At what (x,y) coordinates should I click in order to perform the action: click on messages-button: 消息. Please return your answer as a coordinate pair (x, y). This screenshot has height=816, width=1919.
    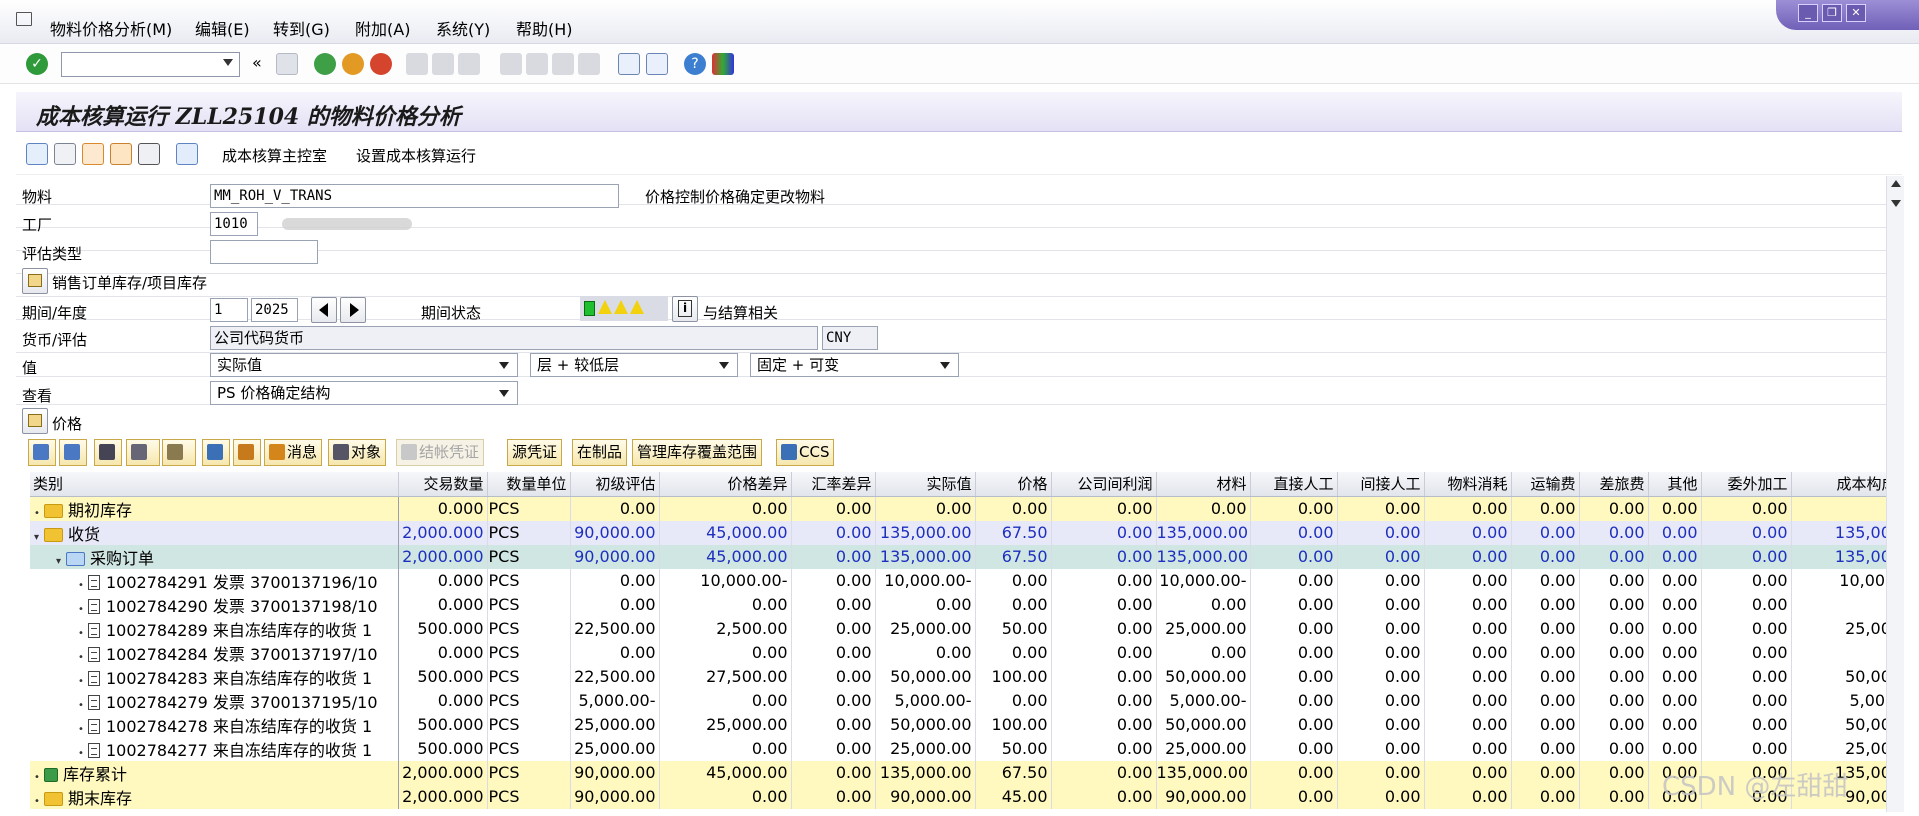
    Looking at the image, I should click on (293, 452).